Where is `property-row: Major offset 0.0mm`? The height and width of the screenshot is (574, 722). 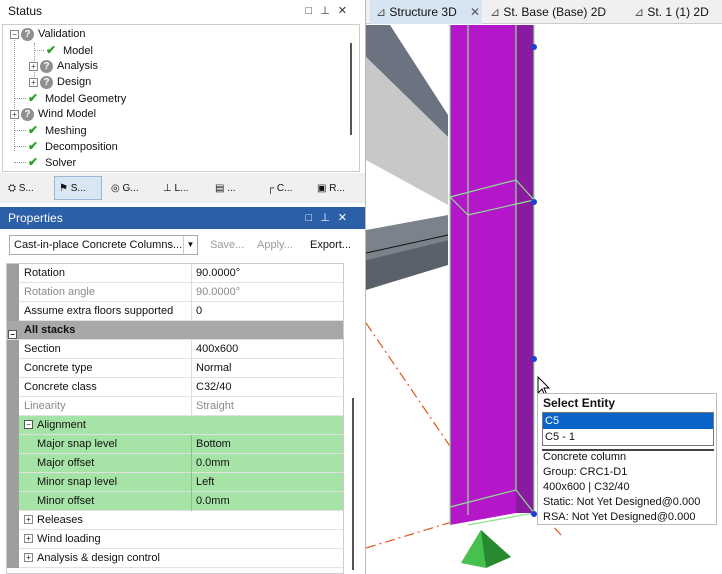
property-row: Major offset 0.0mm is located at coordinates (175, 463).